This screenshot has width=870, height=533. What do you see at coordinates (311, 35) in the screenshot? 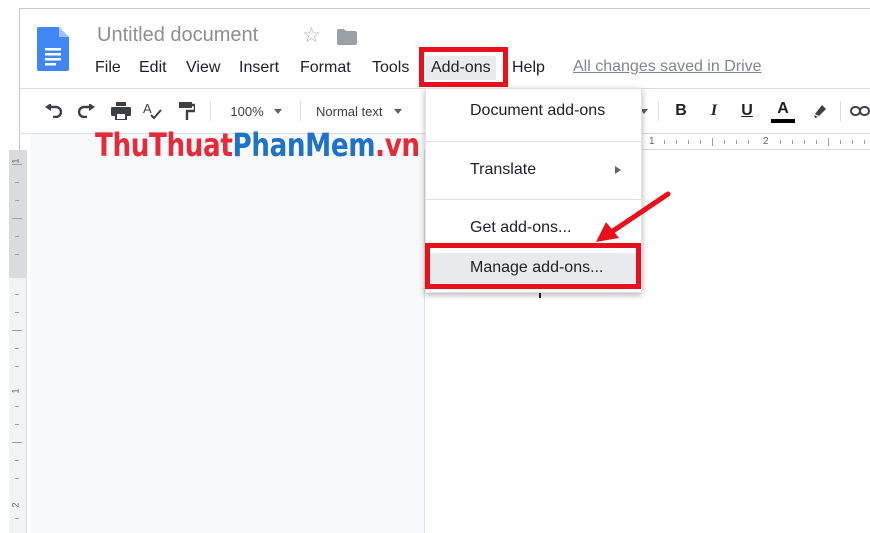
I see `star-icon: ☆` at bounding box center [311, 35].